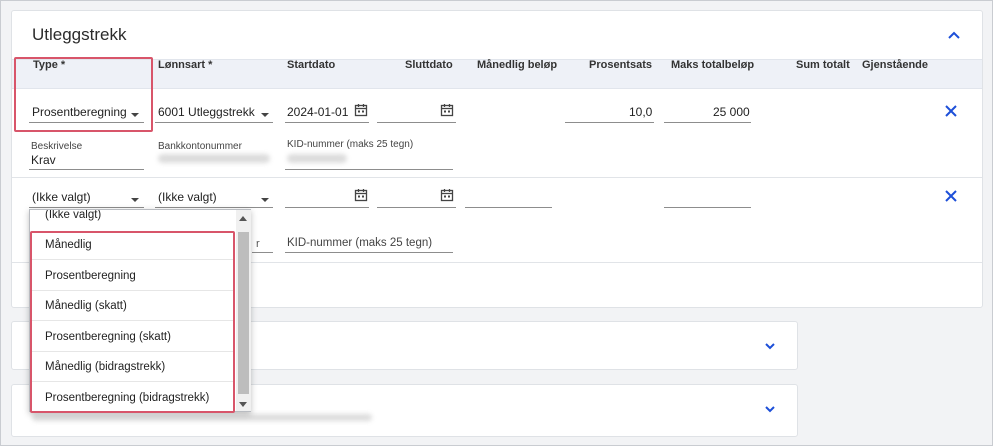 The height and width of the screenshot is (446, 993). I want to click on kid-blurred, so click(317, 158).